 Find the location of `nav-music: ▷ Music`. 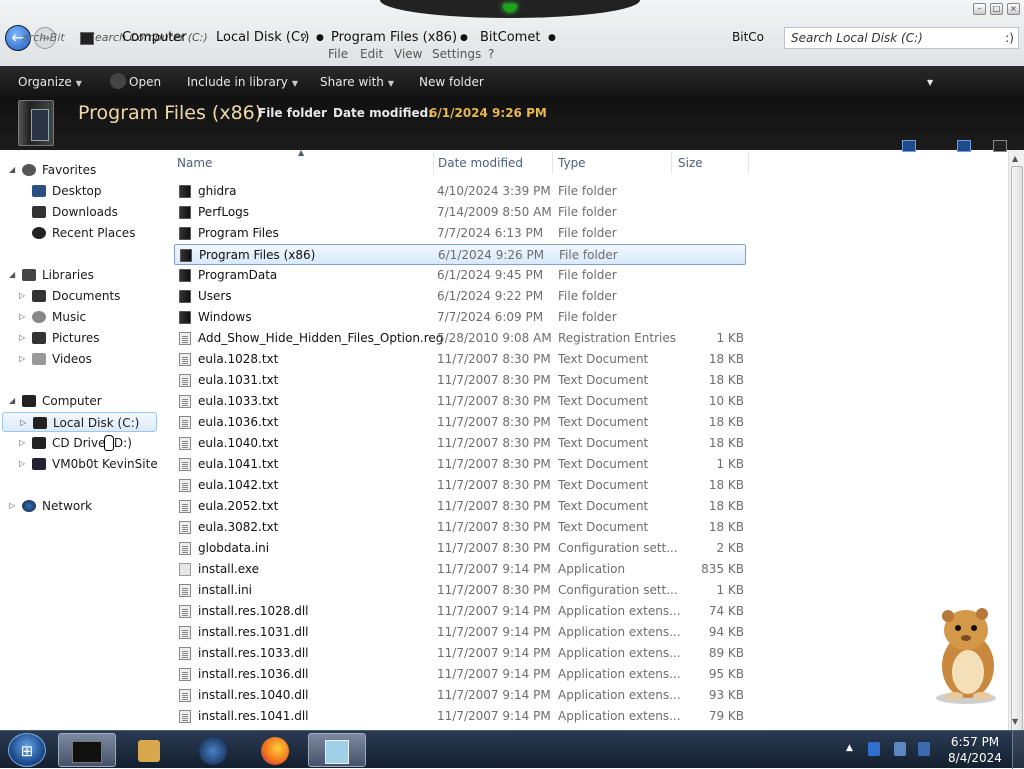

nav-music: ▷ Music is located at coordinates (52, 317).